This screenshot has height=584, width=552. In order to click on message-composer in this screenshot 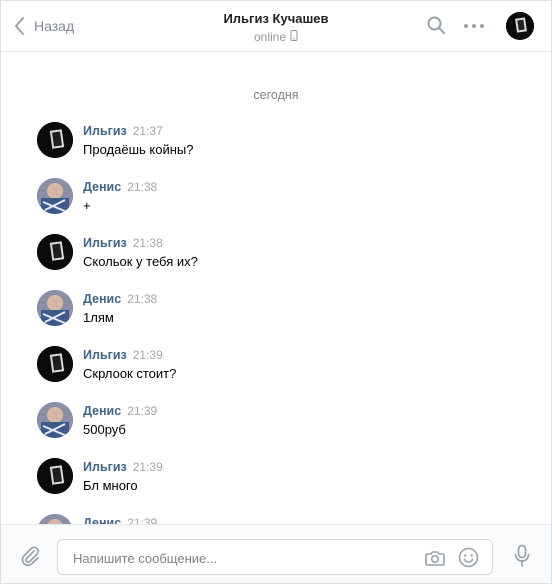, I will do `click(276, 553)`.